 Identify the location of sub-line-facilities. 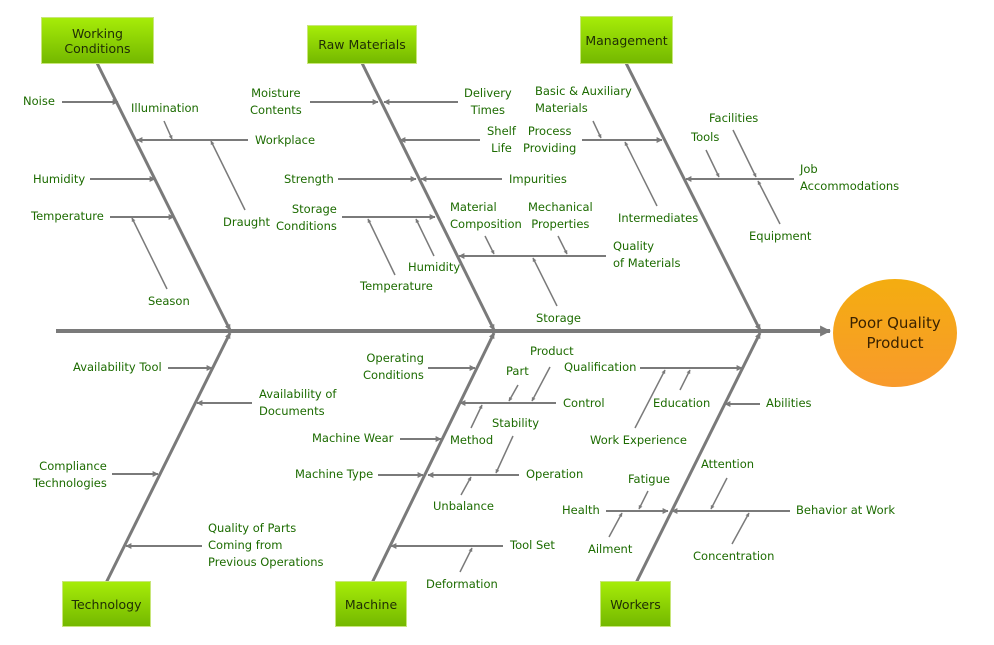
(744, 153).